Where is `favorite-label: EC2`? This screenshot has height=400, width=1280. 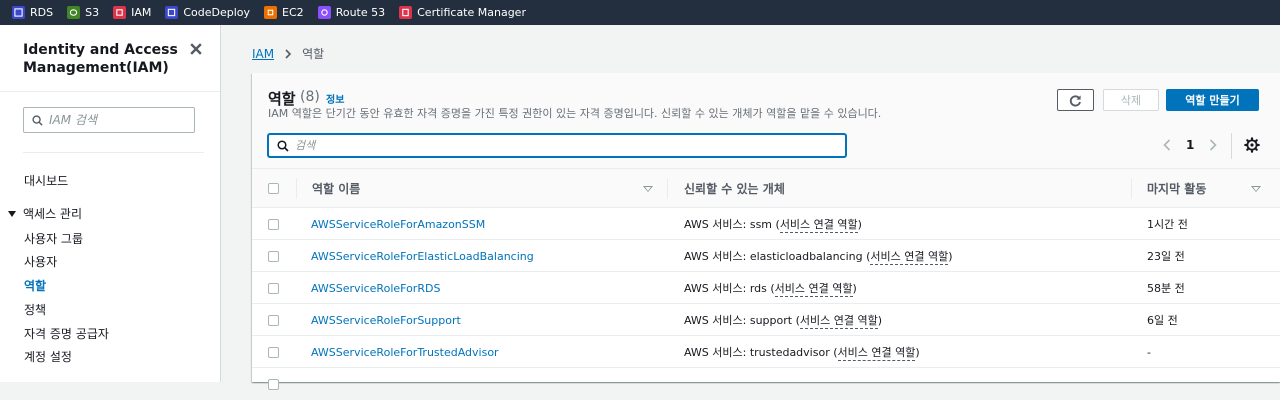 favorite-label: EC2 is located at coordinates (293, 12).